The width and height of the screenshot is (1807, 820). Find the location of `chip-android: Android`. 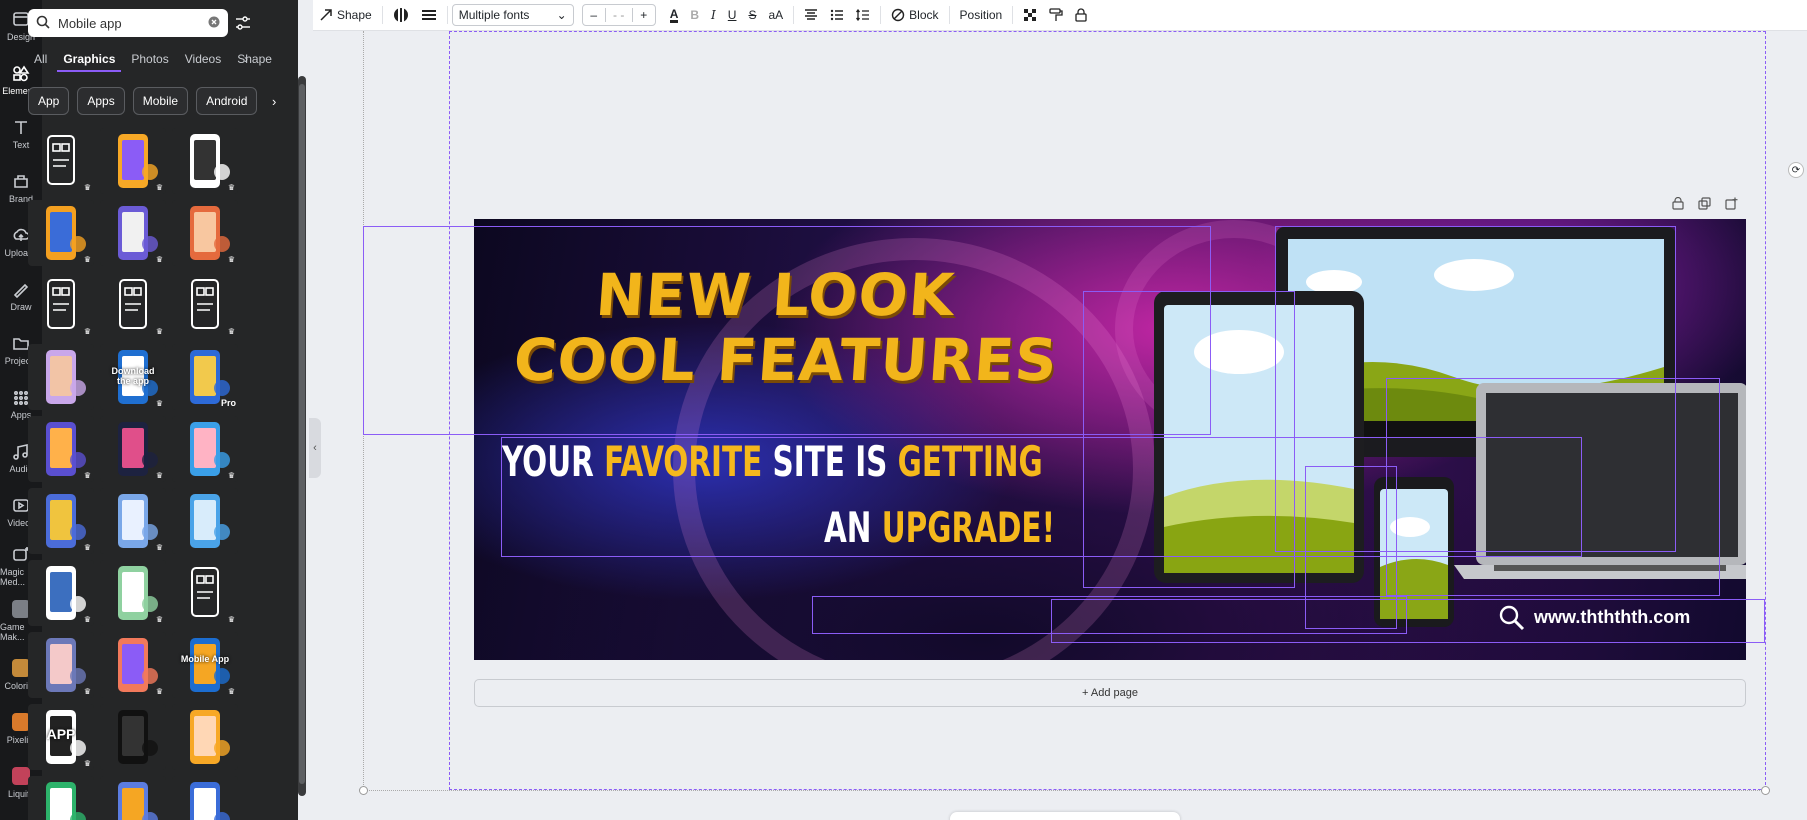

chip-android: Android is located at coordinates (227, 101).